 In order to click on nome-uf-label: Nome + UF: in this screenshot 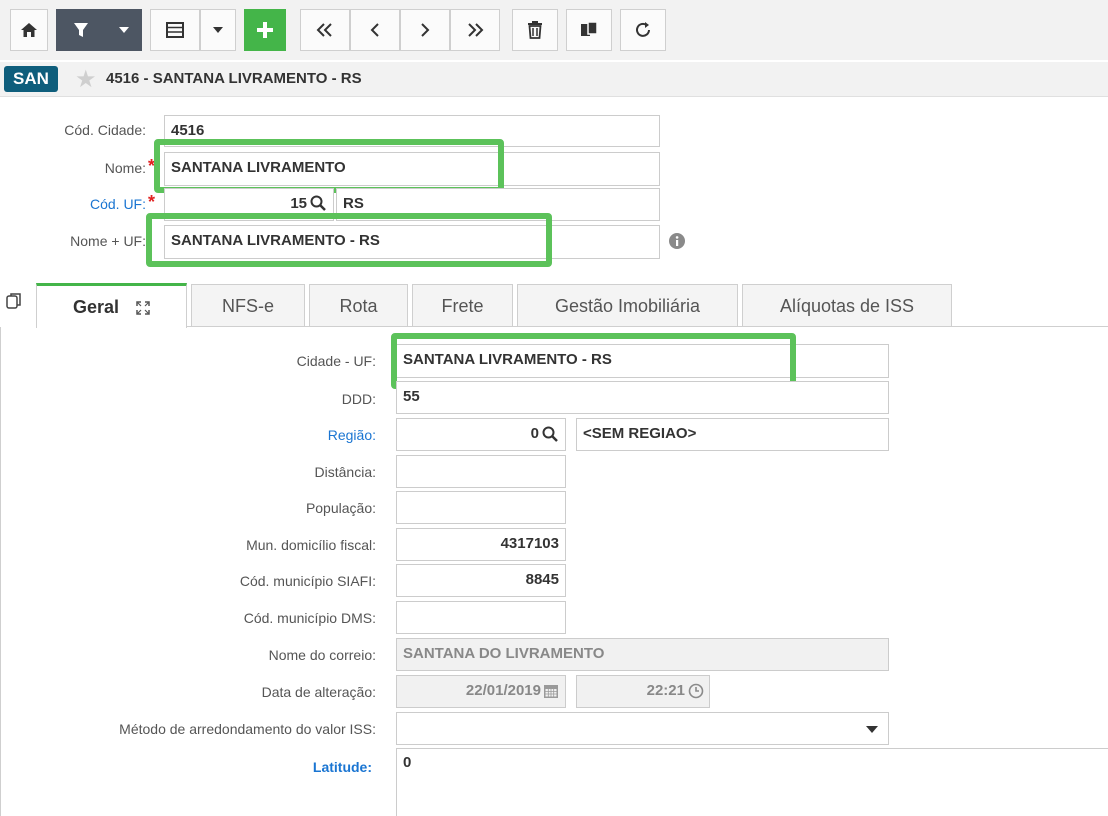, I will do `click(108, 241)`.